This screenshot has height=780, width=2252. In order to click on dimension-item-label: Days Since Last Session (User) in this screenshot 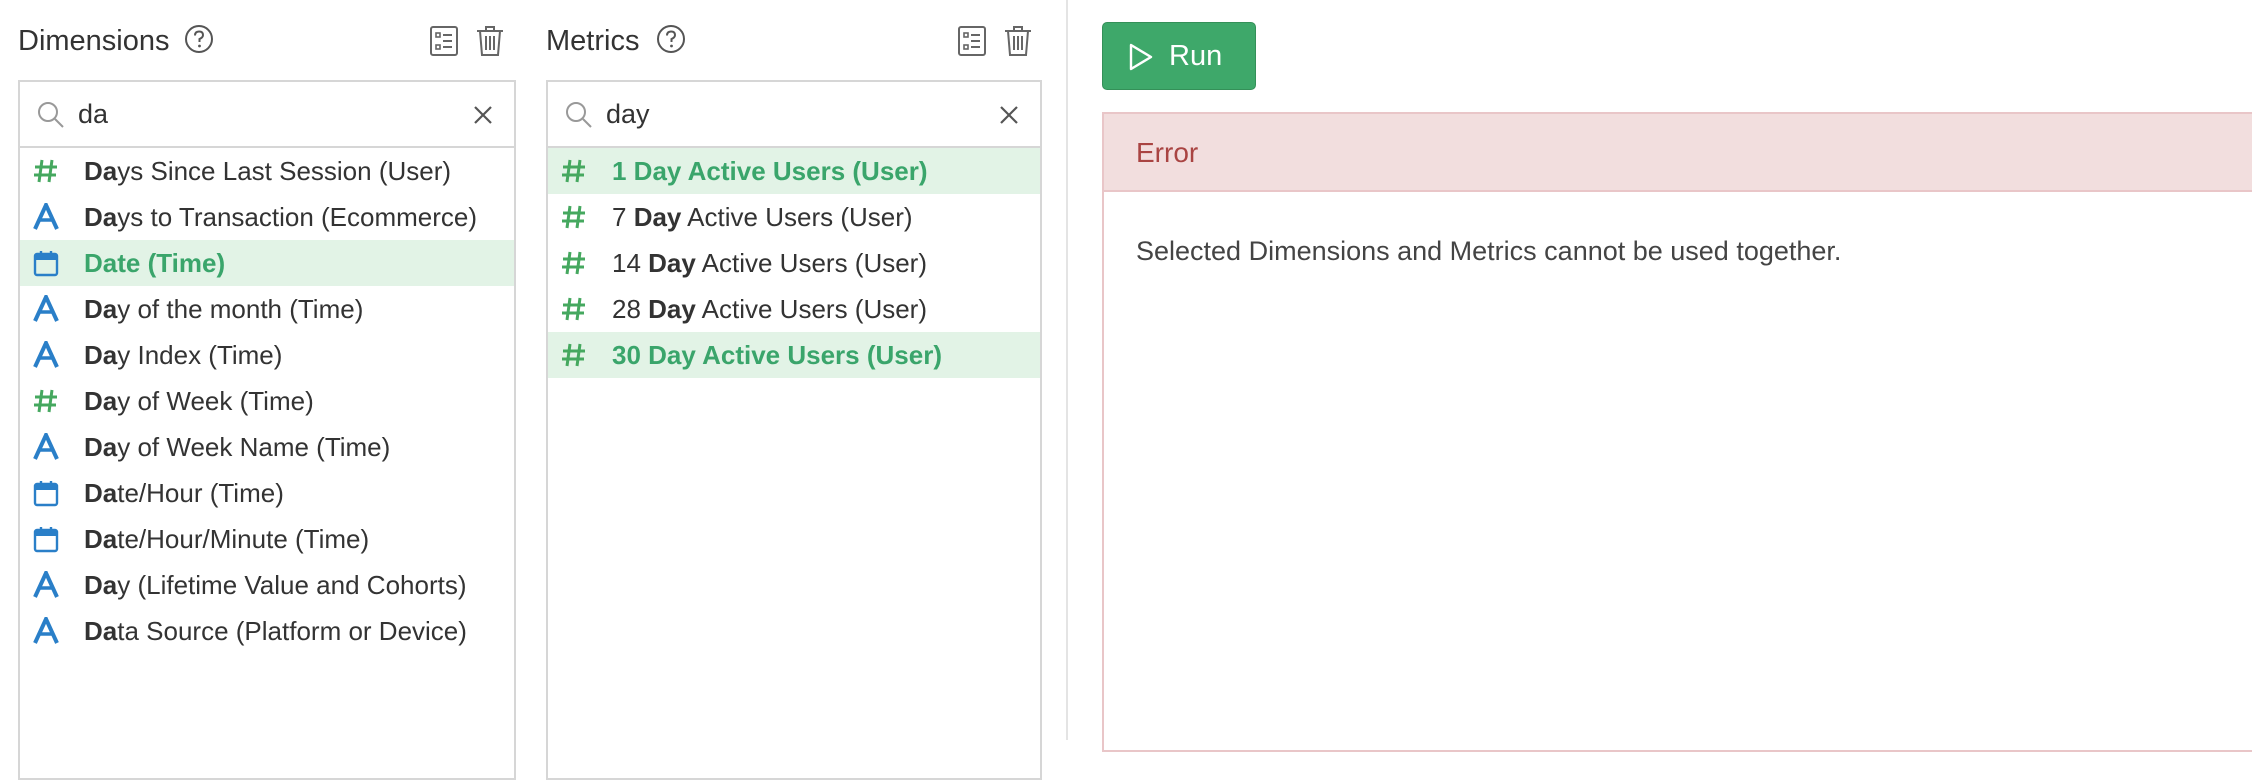, I will do `click(267, 171)`.